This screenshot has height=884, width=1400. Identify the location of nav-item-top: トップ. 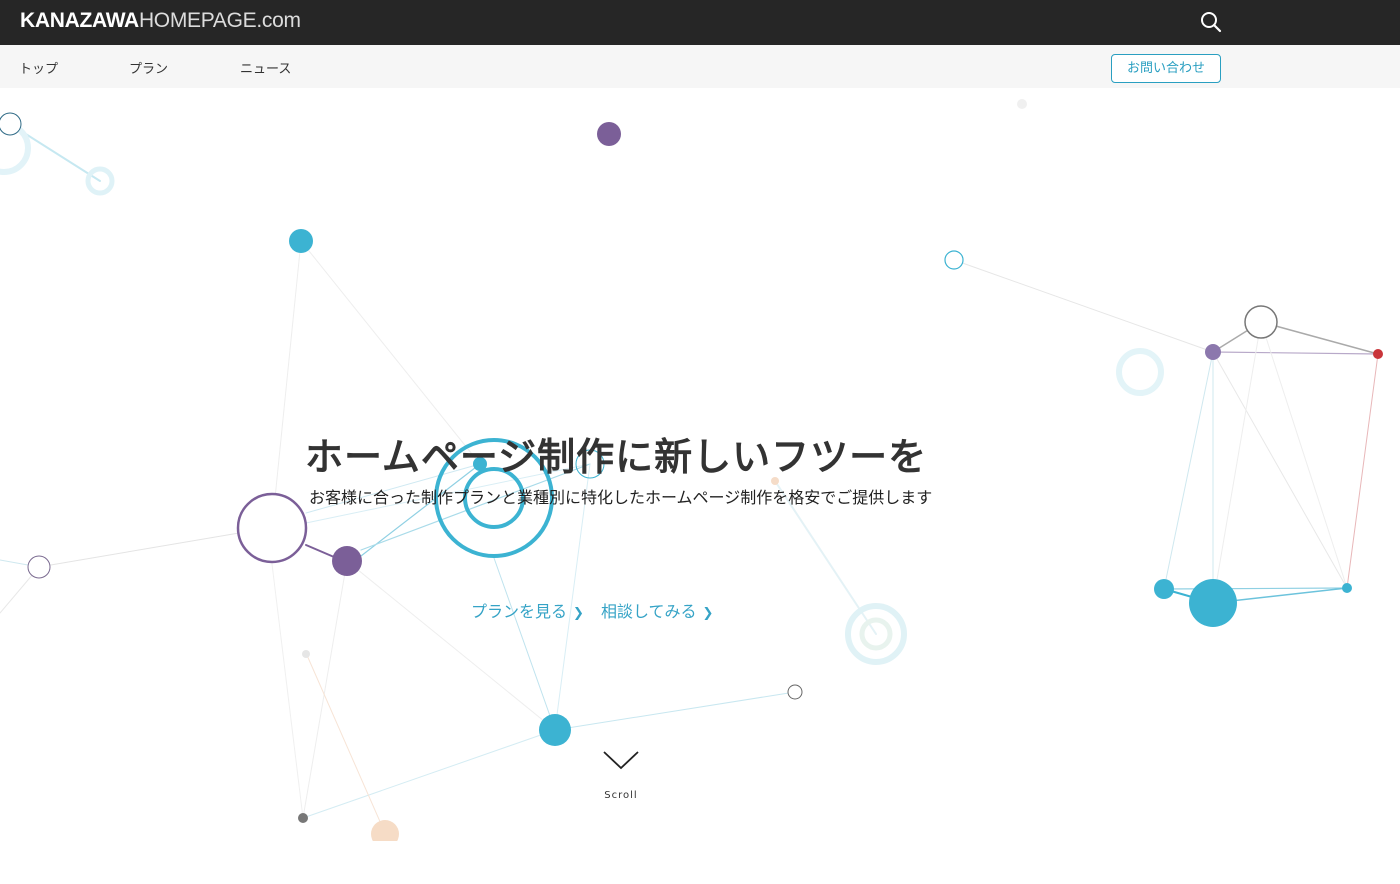
(38, 67).